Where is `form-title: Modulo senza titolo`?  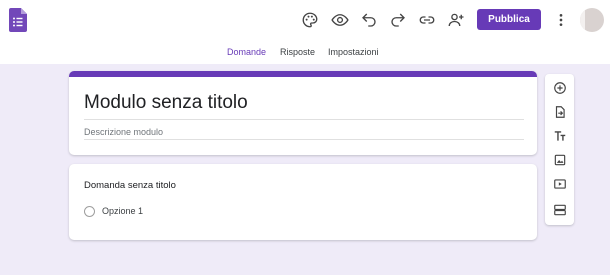
form-title: Modulo senza titolo is located at coordinates (166, 103).